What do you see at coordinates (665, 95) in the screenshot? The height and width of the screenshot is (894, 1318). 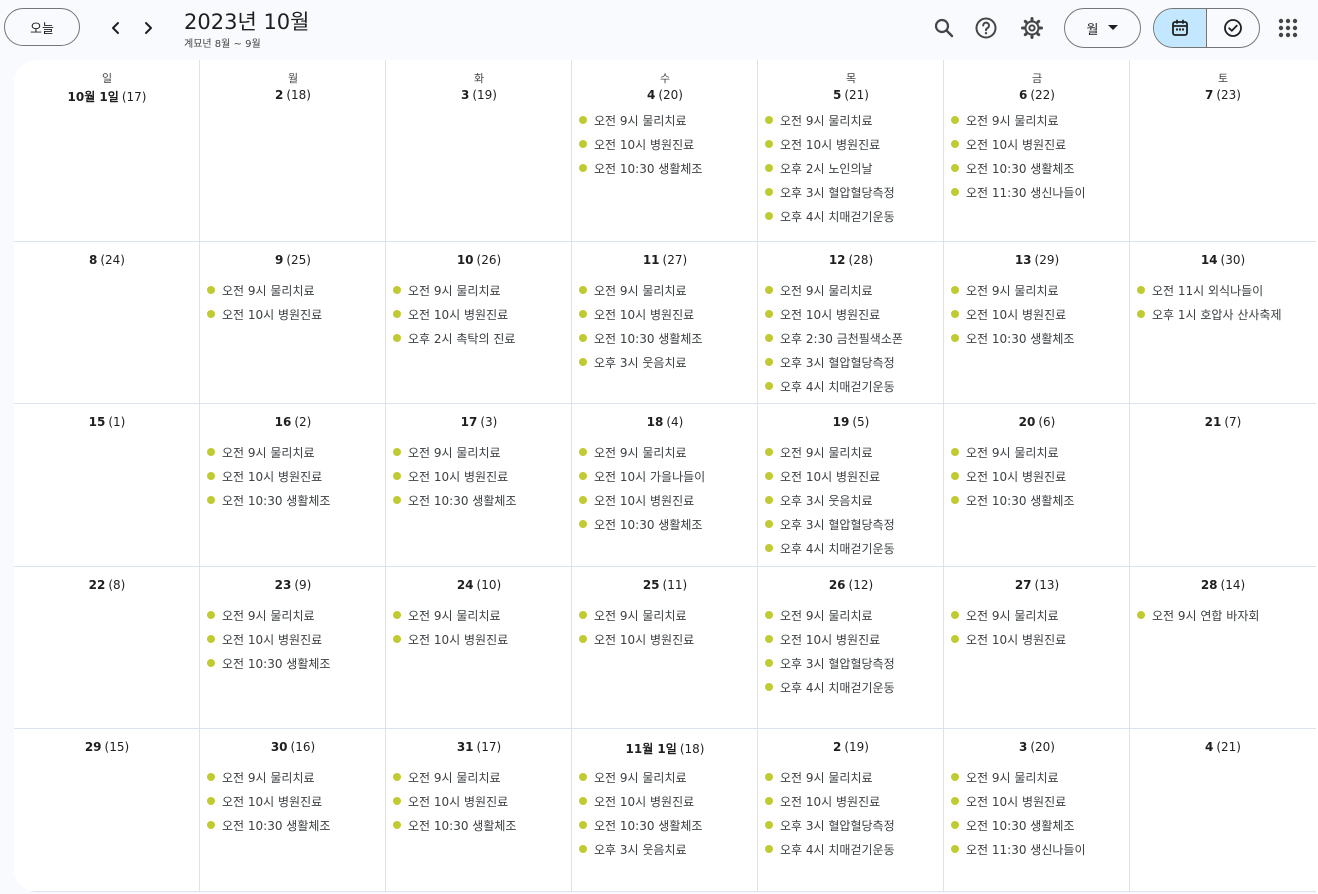 I see `day-number: 4 (20)` at bounding box center [665, 95].